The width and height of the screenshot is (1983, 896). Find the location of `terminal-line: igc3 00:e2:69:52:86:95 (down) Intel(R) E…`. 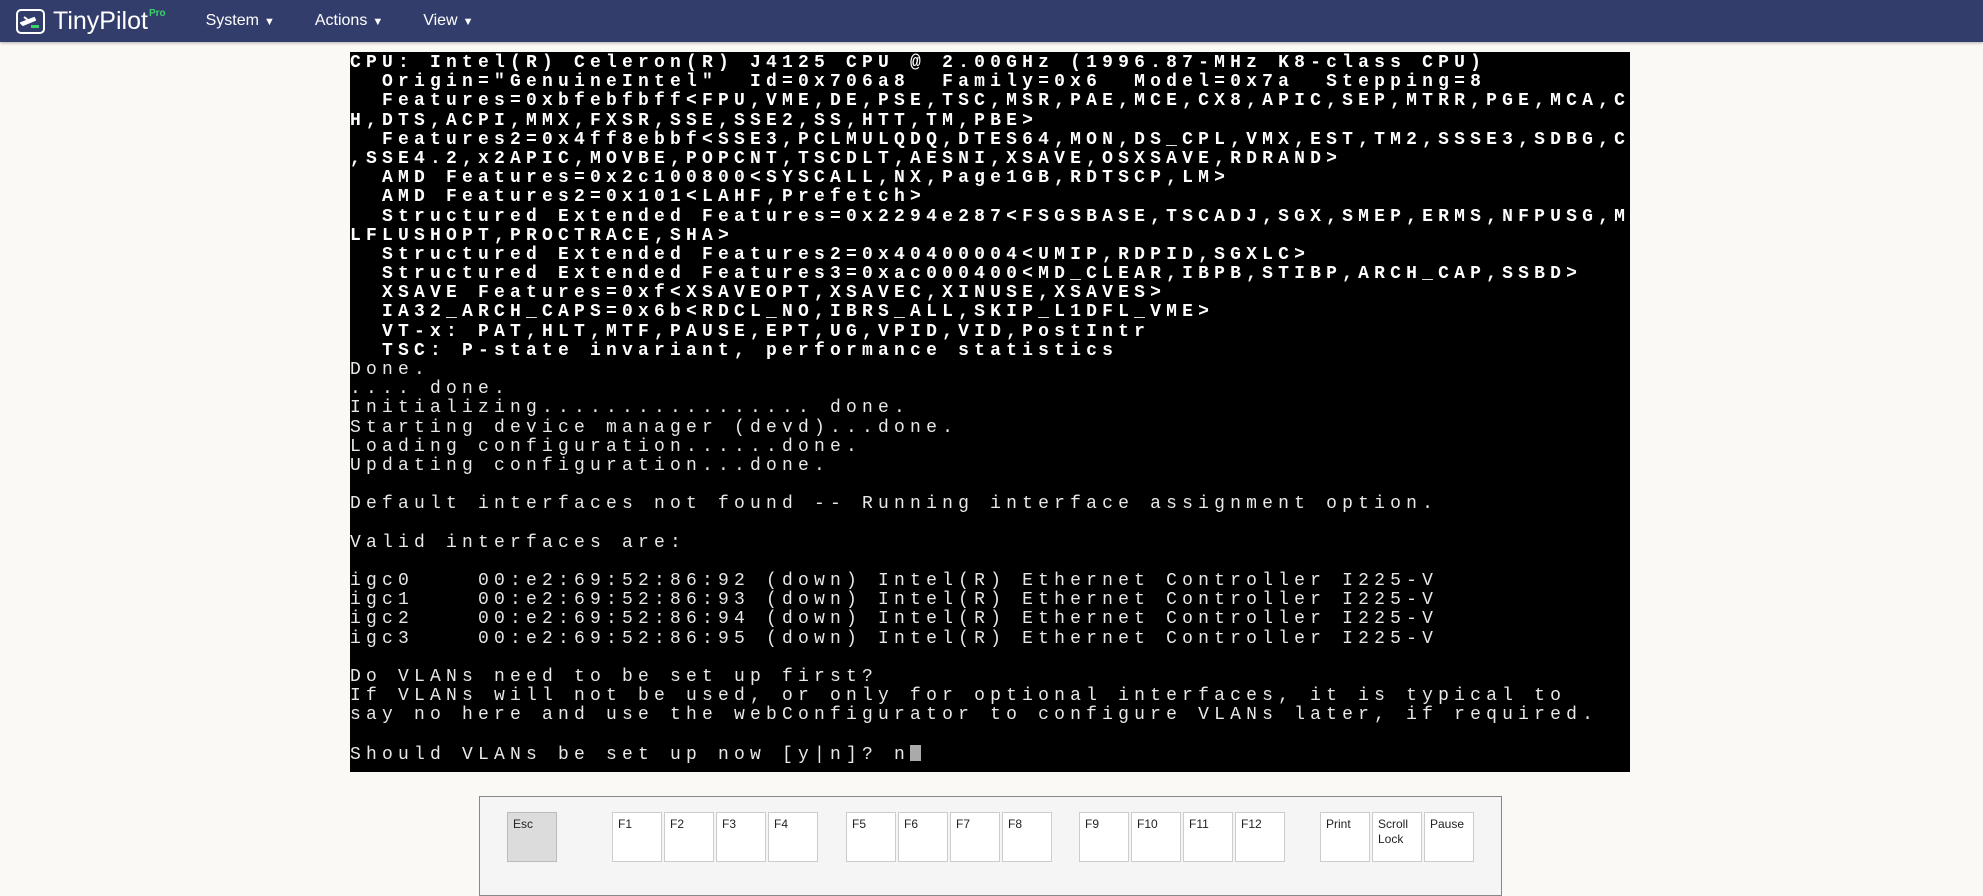

terminal-line: igc3 00:e2:69:52:86:95 (down) Intel(R) E… is located at coordinates (894, 638).